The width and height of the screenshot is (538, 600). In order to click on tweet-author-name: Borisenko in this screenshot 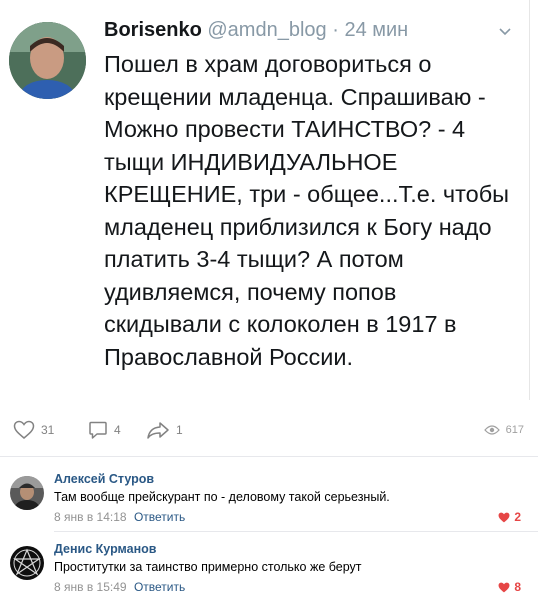, I will do `click(153, 30)`.